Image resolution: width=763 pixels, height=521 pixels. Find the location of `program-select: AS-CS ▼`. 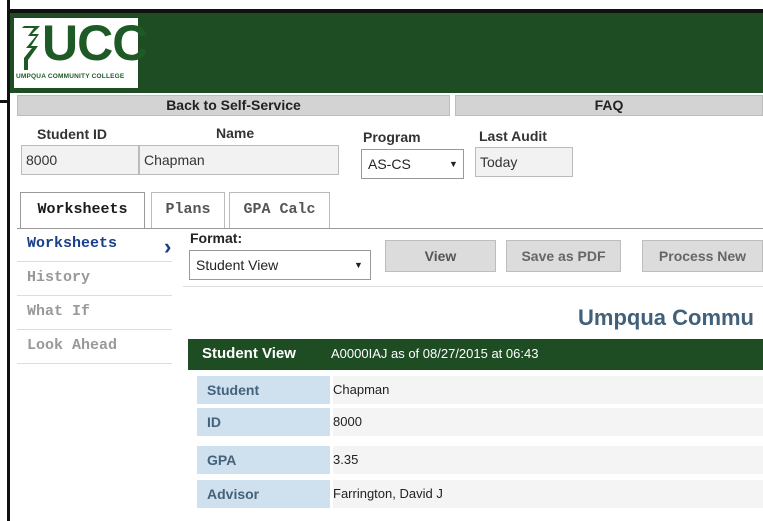

program-select: AS-CS ▼ is located at coordinates (412, 164).